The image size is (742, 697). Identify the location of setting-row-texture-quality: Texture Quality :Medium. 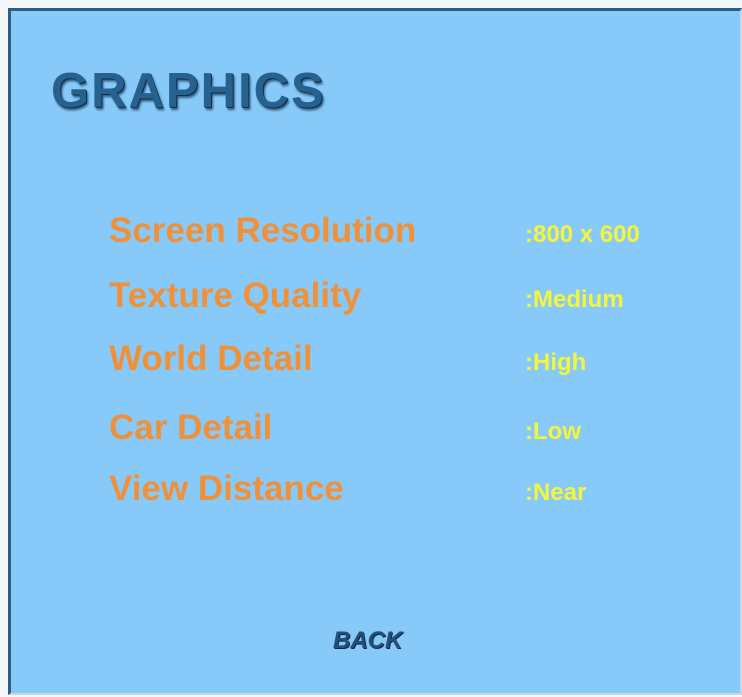
(419, 307).